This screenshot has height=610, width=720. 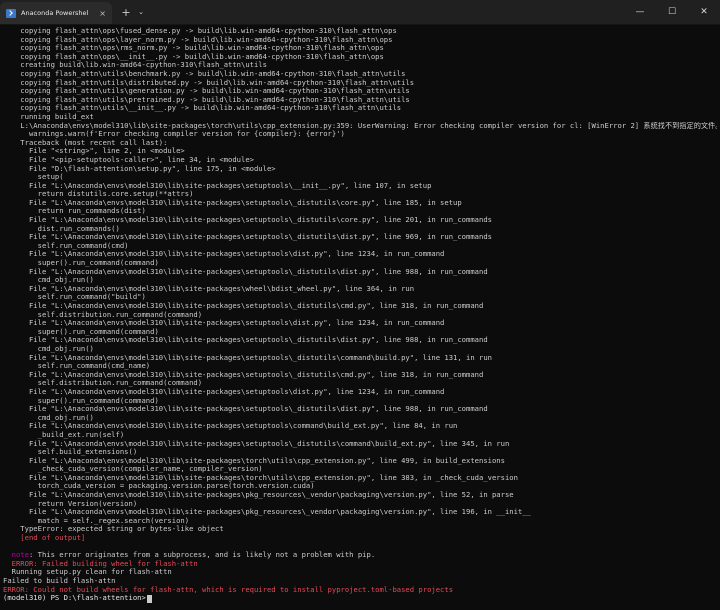 What do you see at coordinates (74, 297) in the screenshot?
I see `line-text: self.run_command("build")` at bounding box center [74, 297].